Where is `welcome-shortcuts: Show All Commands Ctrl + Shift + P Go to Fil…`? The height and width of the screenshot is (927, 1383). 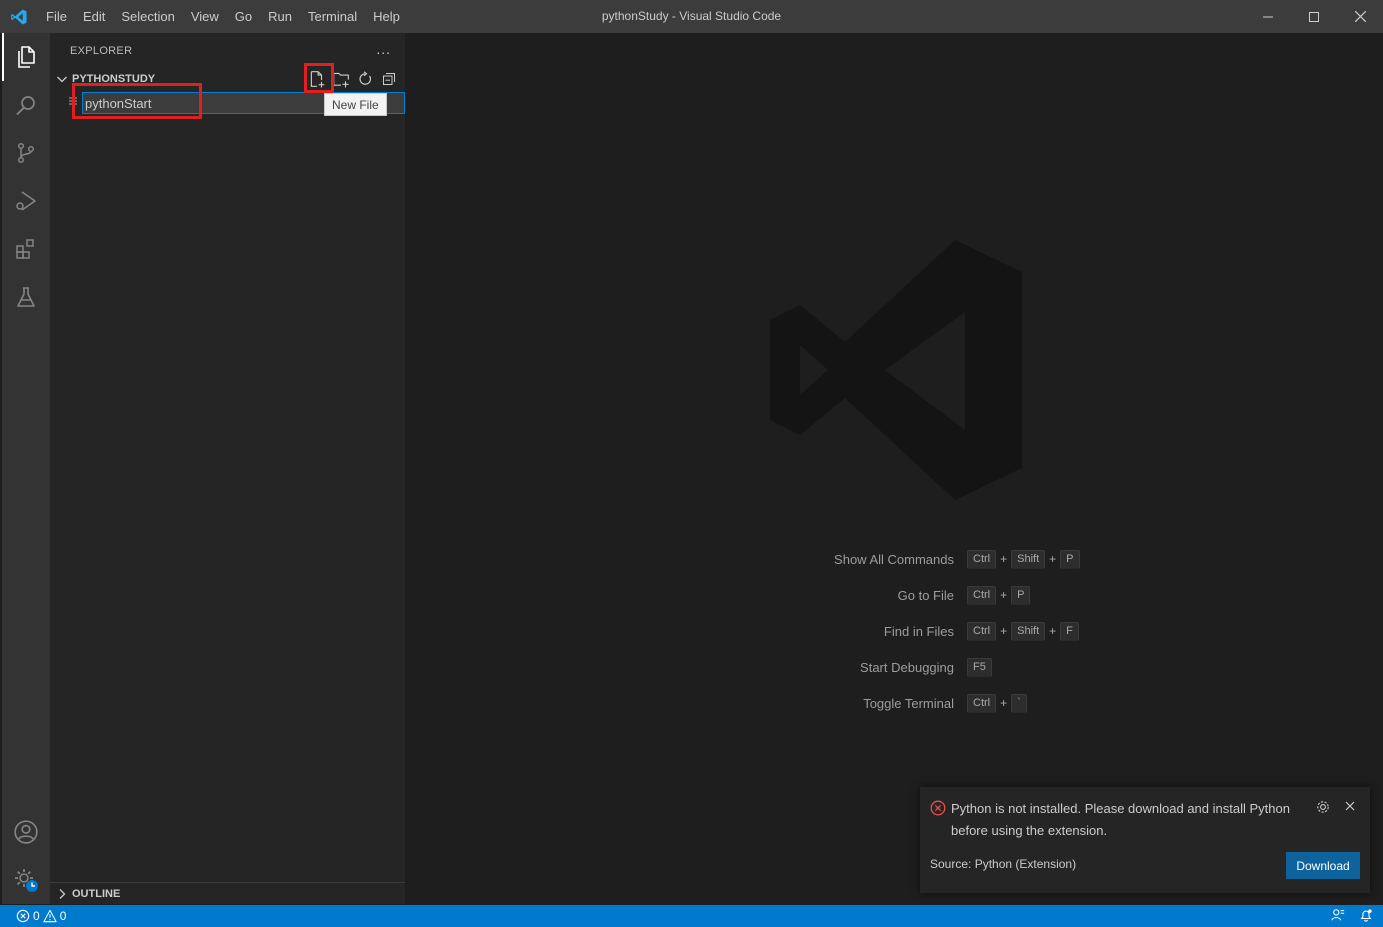
welcome-shortcuts: Show All Commands Ctrl + Shift + P Go to Fil… is located at coordinates (1035, 631).